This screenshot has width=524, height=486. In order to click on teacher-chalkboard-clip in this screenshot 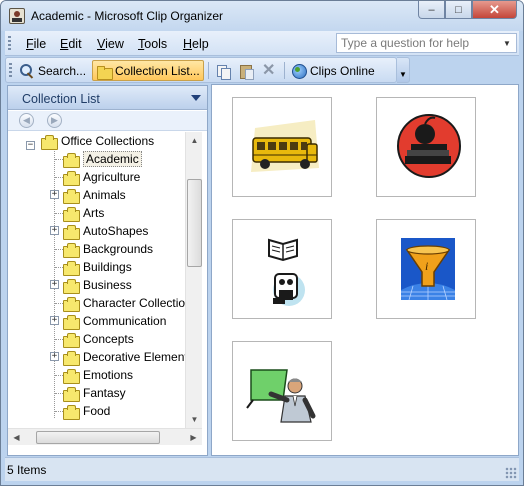, I will do `click(282, 391)`.